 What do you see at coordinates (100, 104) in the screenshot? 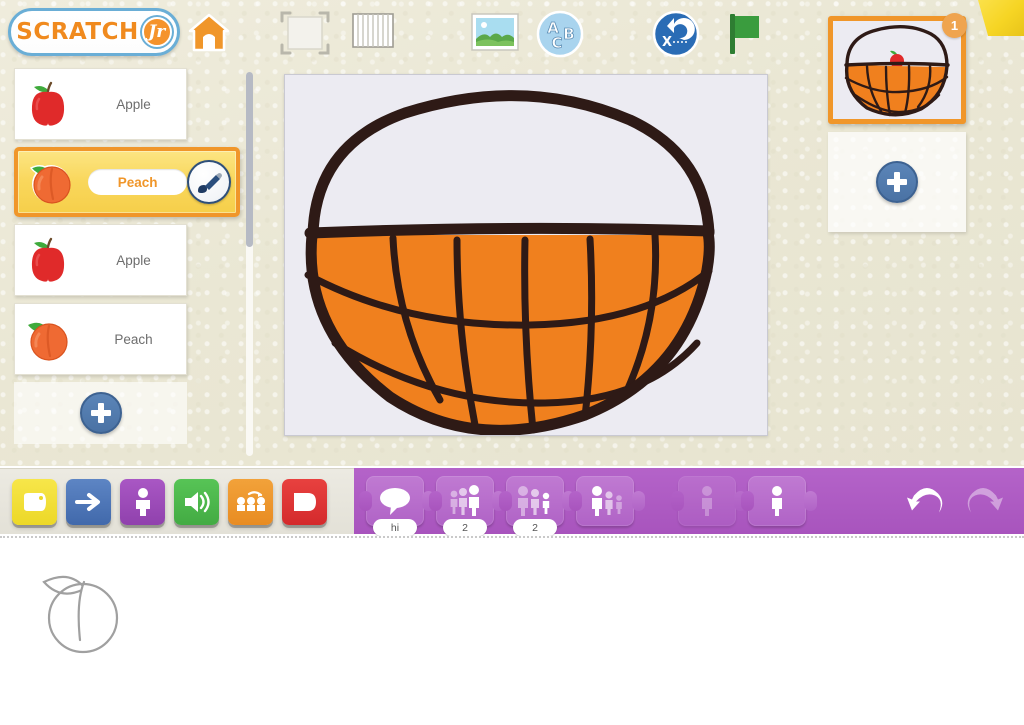
I see `character-item-apple-1: Apple` at bounding box center [100, 104].